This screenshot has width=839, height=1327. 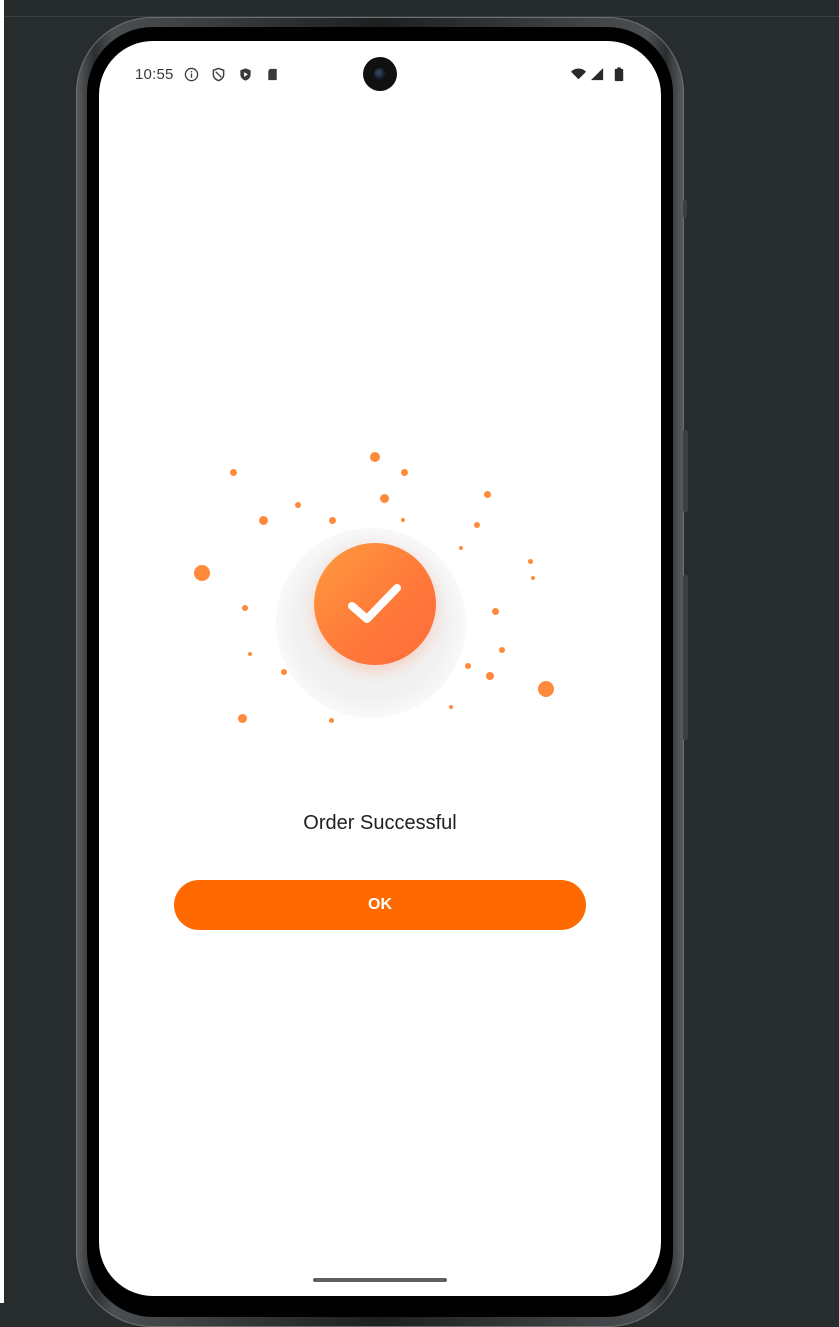 I want to click on order-success-title: Order Successful, so click(x=380, y=823).